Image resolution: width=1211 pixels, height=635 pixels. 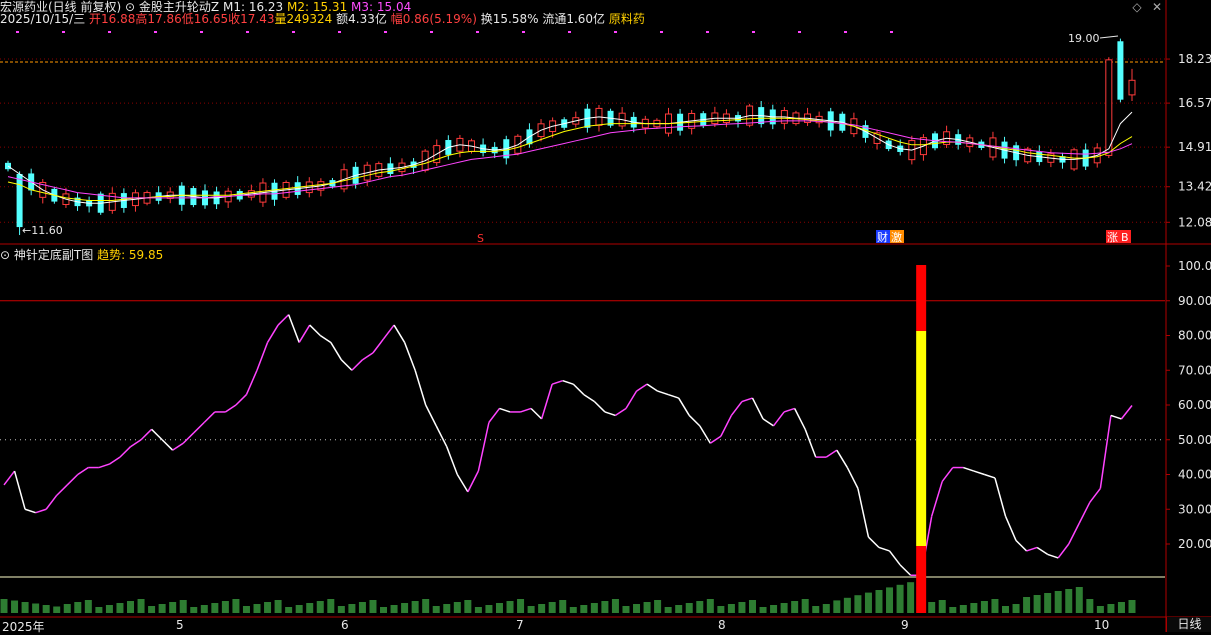 I want to click on collapse-icon: ⊙, so click(x=5, y=255).